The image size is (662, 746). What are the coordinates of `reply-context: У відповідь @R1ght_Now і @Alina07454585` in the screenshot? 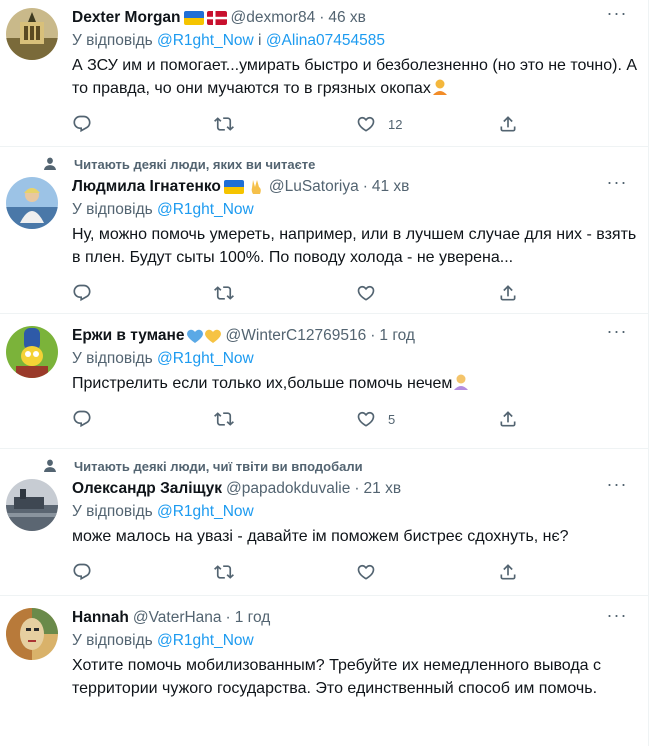 It's located at (356, 41).